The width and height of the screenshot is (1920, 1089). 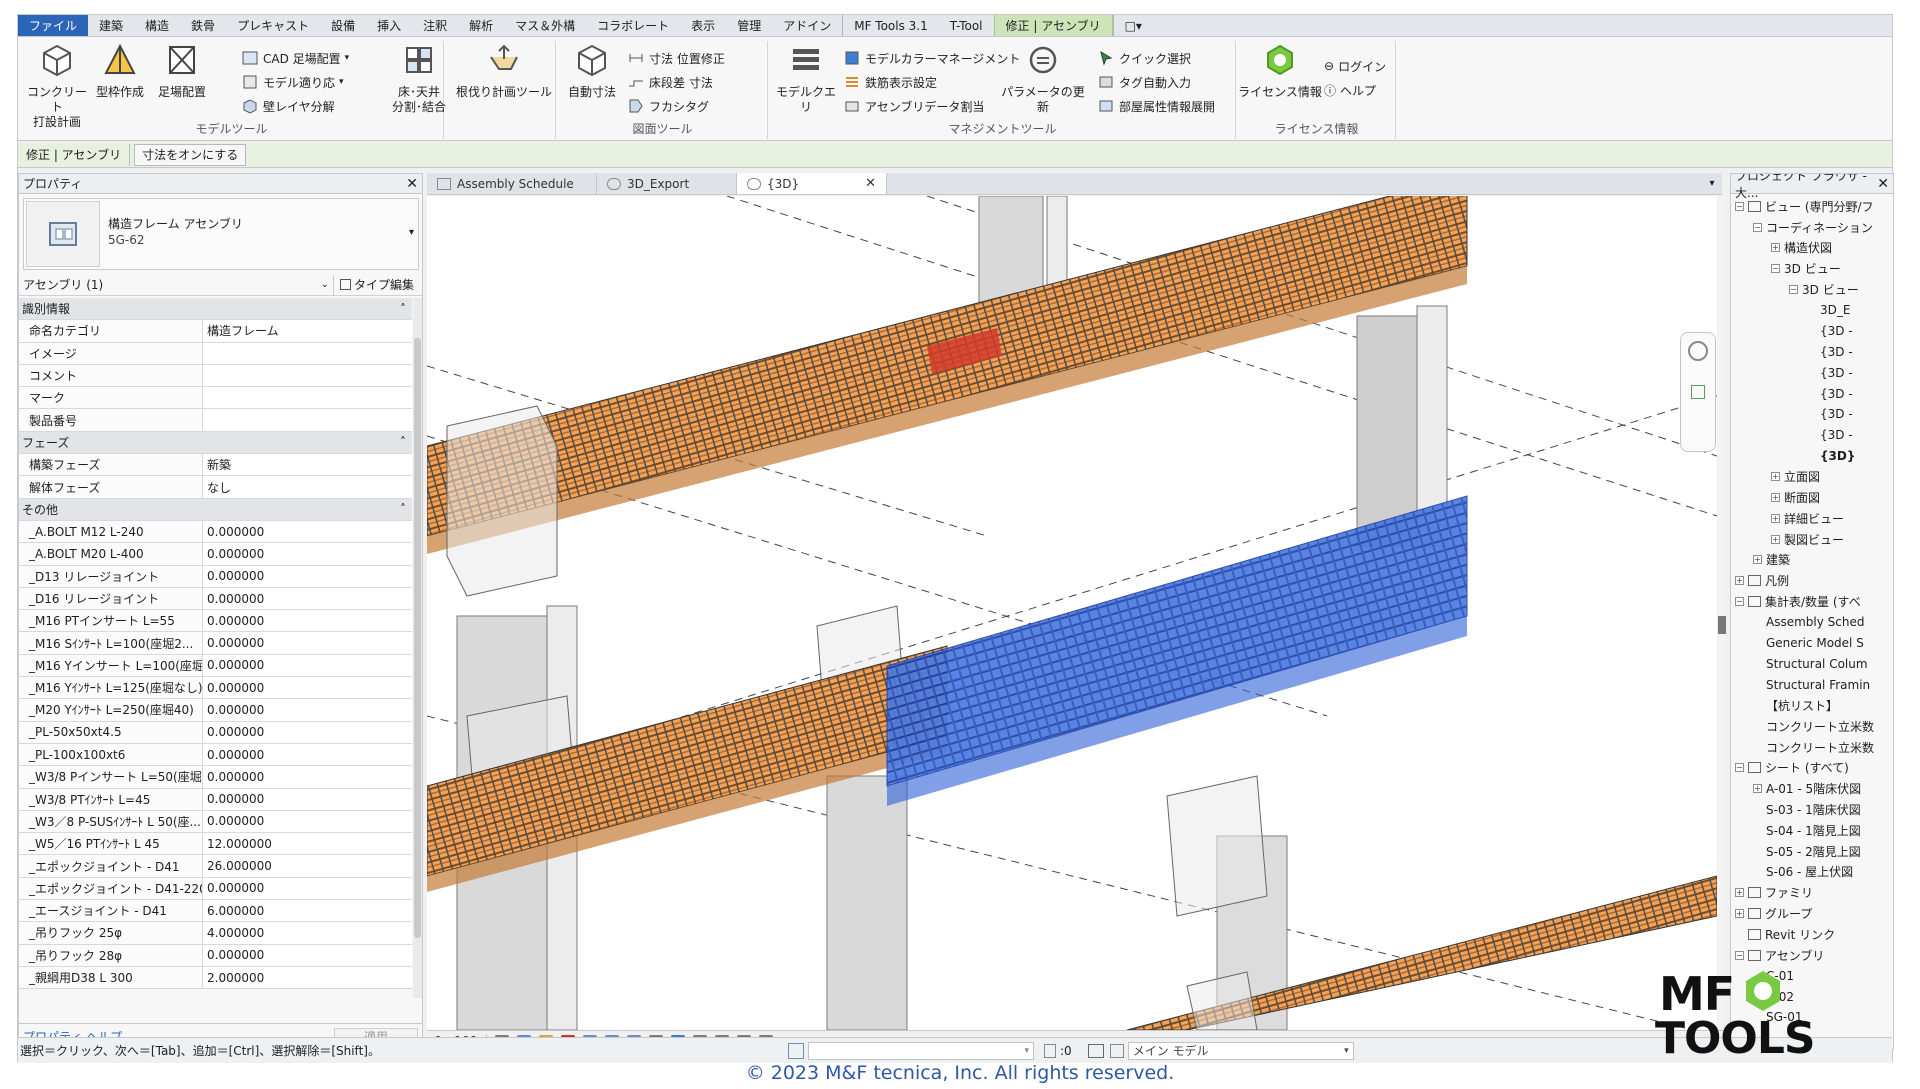 I want to click on ribbon-tab: 修正 | アセンブリ, so click(x=1053, y=25).